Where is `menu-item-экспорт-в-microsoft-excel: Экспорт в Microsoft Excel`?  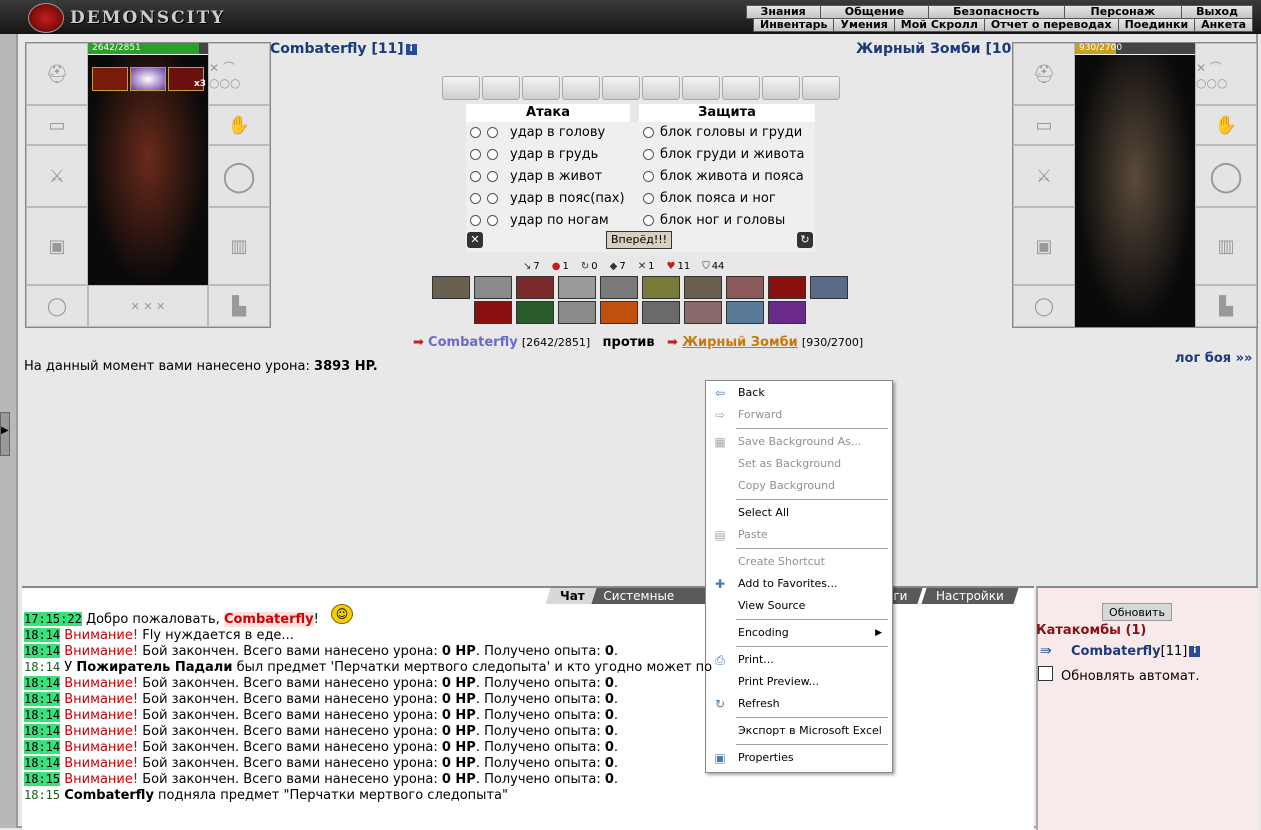 menu-item-экспорт-в-microsoft-excel: Экспорт в Microsoft Excel is located at coordinates (798, 731).